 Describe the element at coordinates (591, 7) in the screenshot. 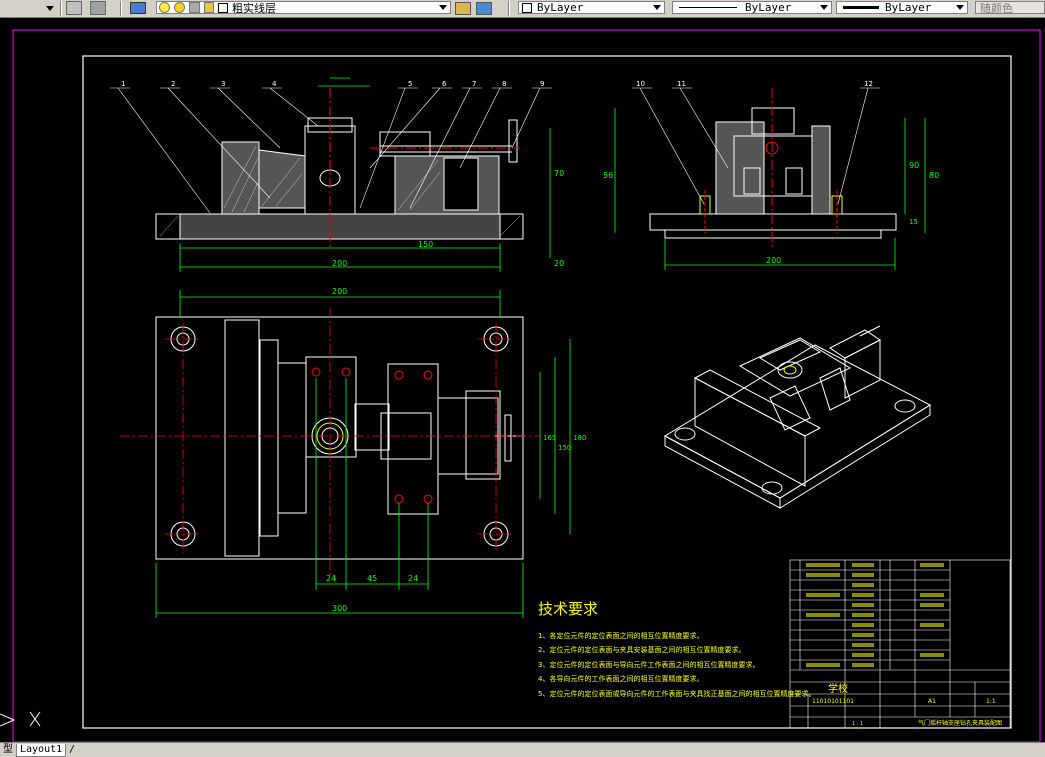

I see `color-control-dropdown: ByLayer` at that location.